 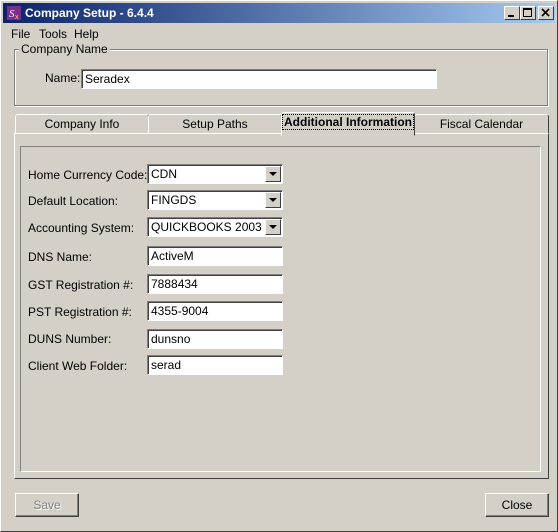 I want to click on window-title: Company Setup - 6.4.4, so click(x=89, y=13).